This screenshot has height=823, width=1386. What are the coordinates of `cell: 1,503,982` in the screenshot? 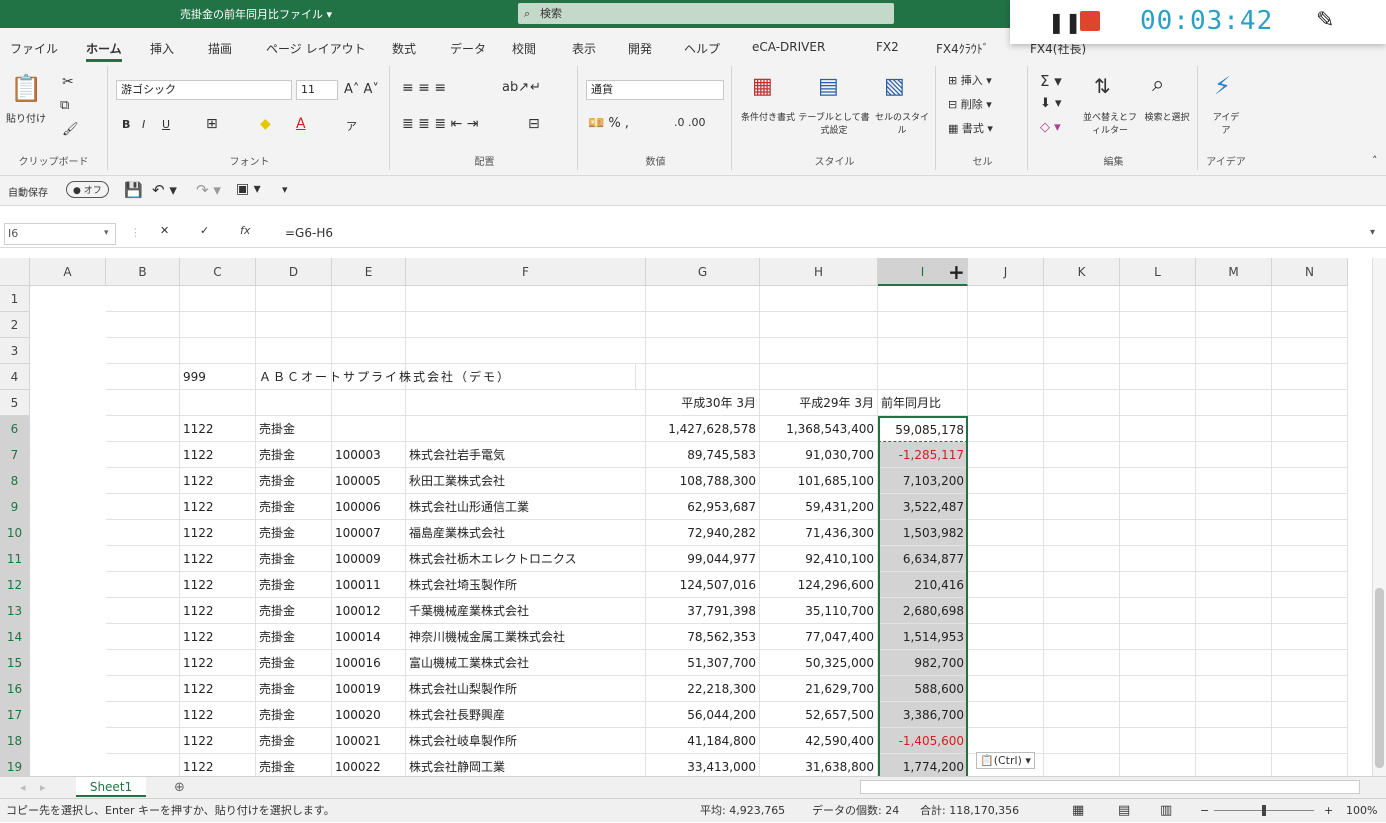 It's located at (923, 533).